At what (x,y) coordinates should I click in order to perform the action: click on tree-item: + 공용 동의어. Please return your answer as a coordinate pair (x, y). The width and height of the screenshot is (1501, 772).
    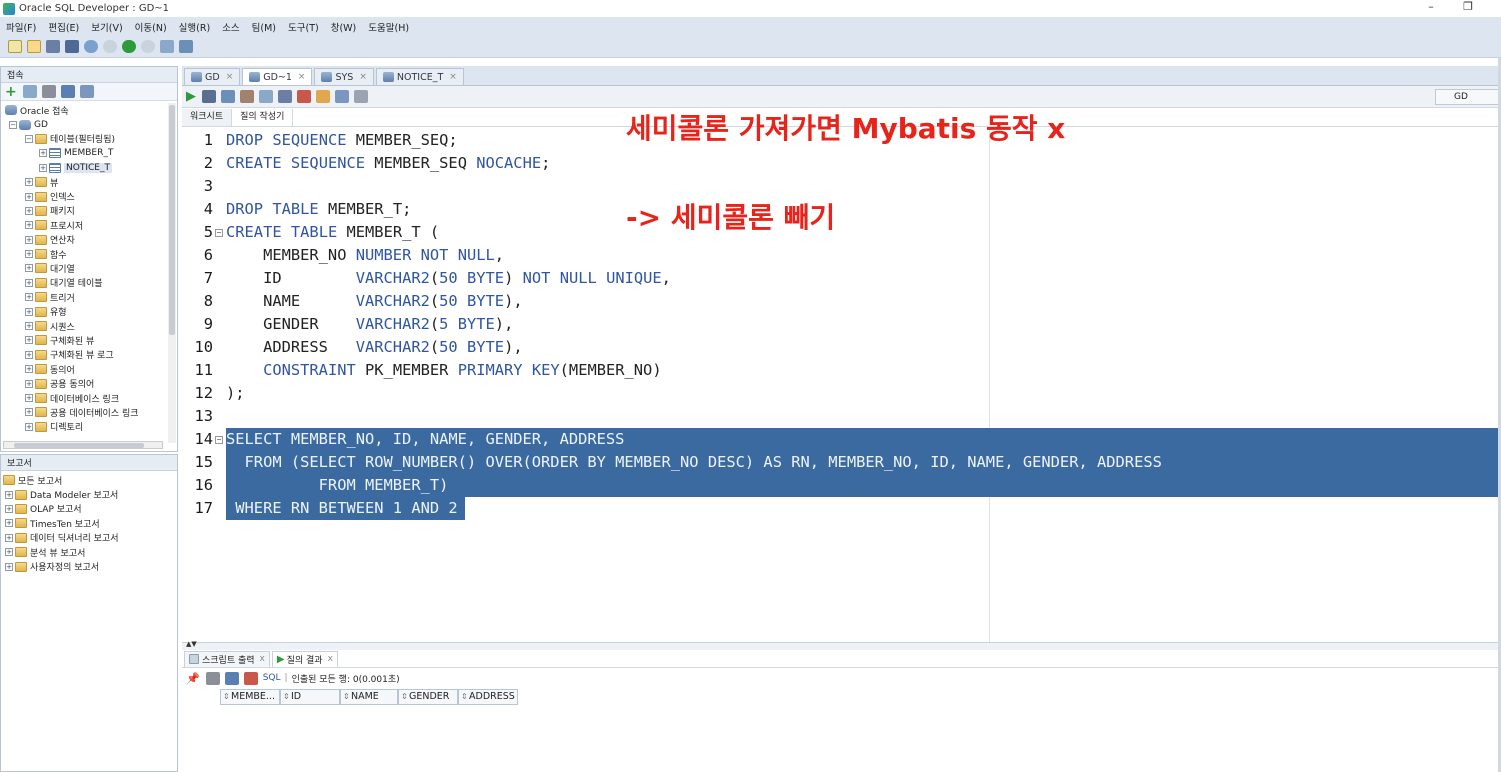
    Looking at the image, I should click on (89, 383).